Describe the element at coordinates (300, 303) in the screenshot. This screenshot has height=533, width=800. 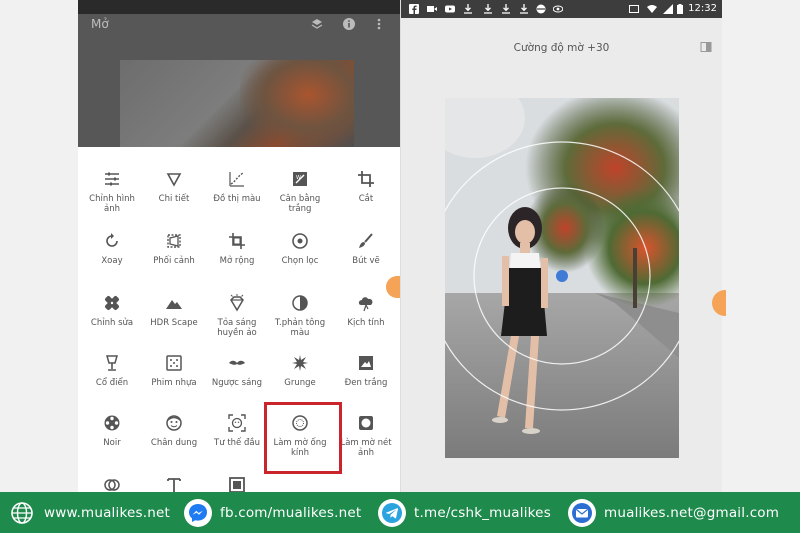
I see `tonal-contrast-icon` at that location.